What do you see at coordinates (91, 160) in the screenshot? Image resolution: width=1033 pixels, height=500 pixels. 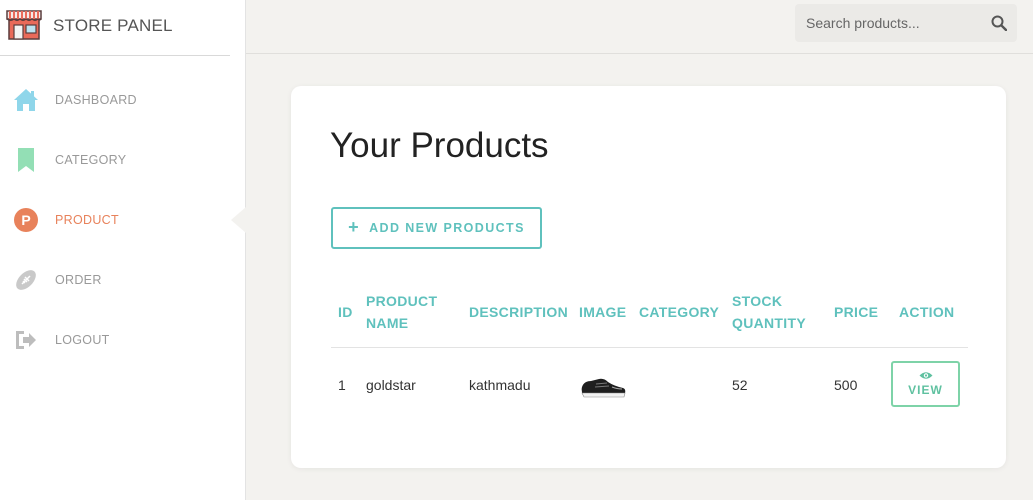 I see `sidebar-item-label: CATEGORY` at bounding box center [91, 160].